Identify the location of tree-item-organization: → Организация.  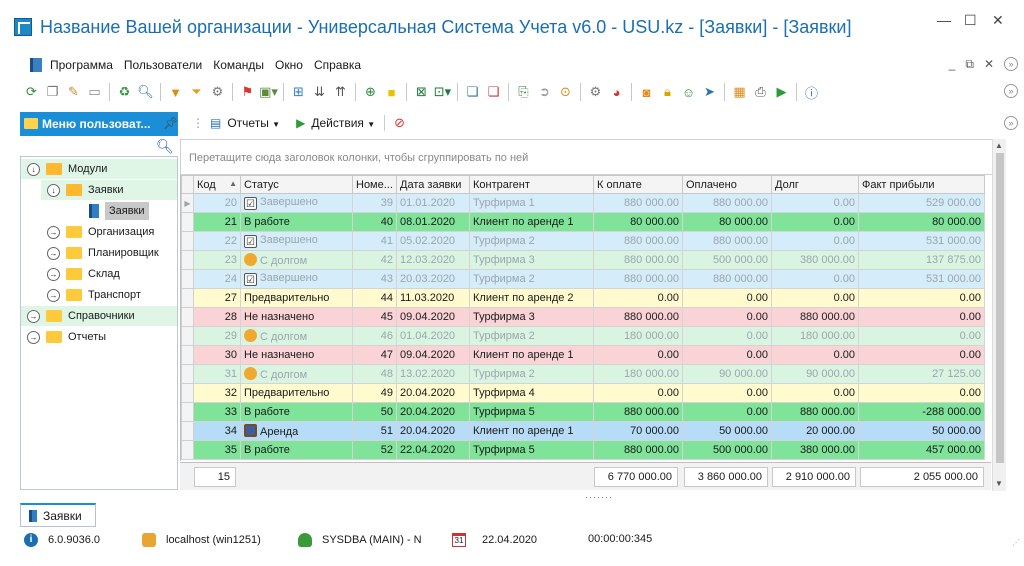
(109, 232).